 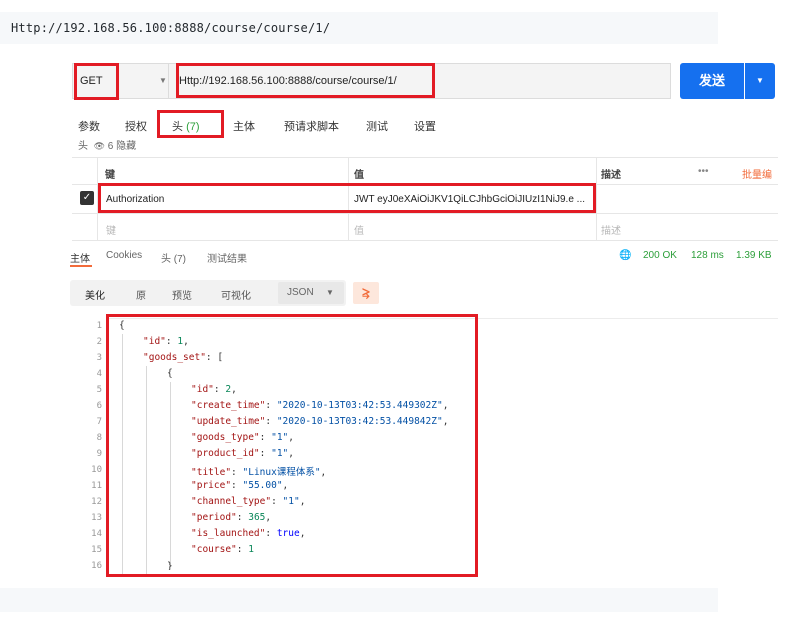 What do you see at coordinates (166, 259) in the screenshot?
I see `response-headers-label: 头` at bounding box center [166, 259].